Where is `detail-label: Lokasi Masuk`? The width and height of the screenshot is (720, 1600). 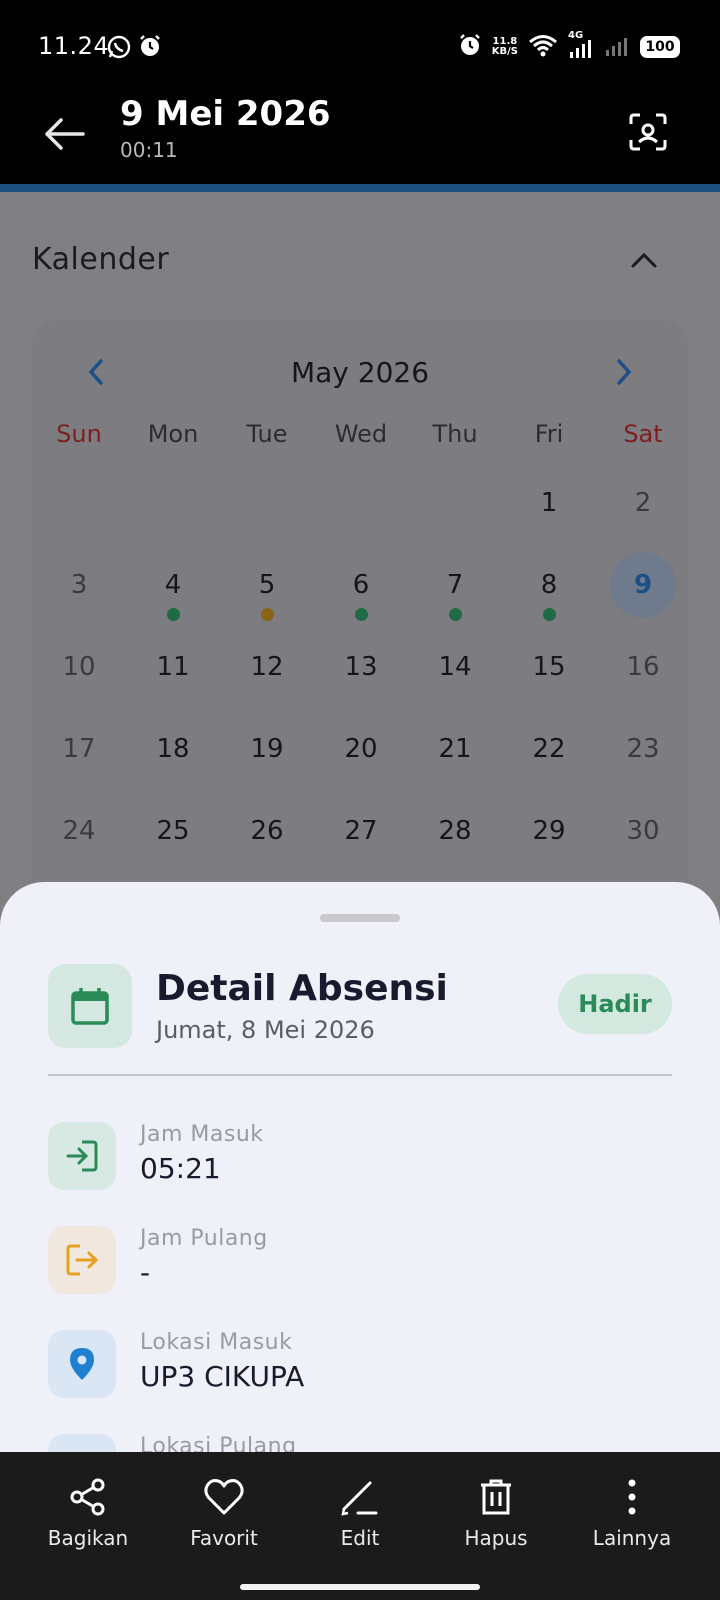
detail-label: Lokasi Masuk is located at coordinates (216, 1342).